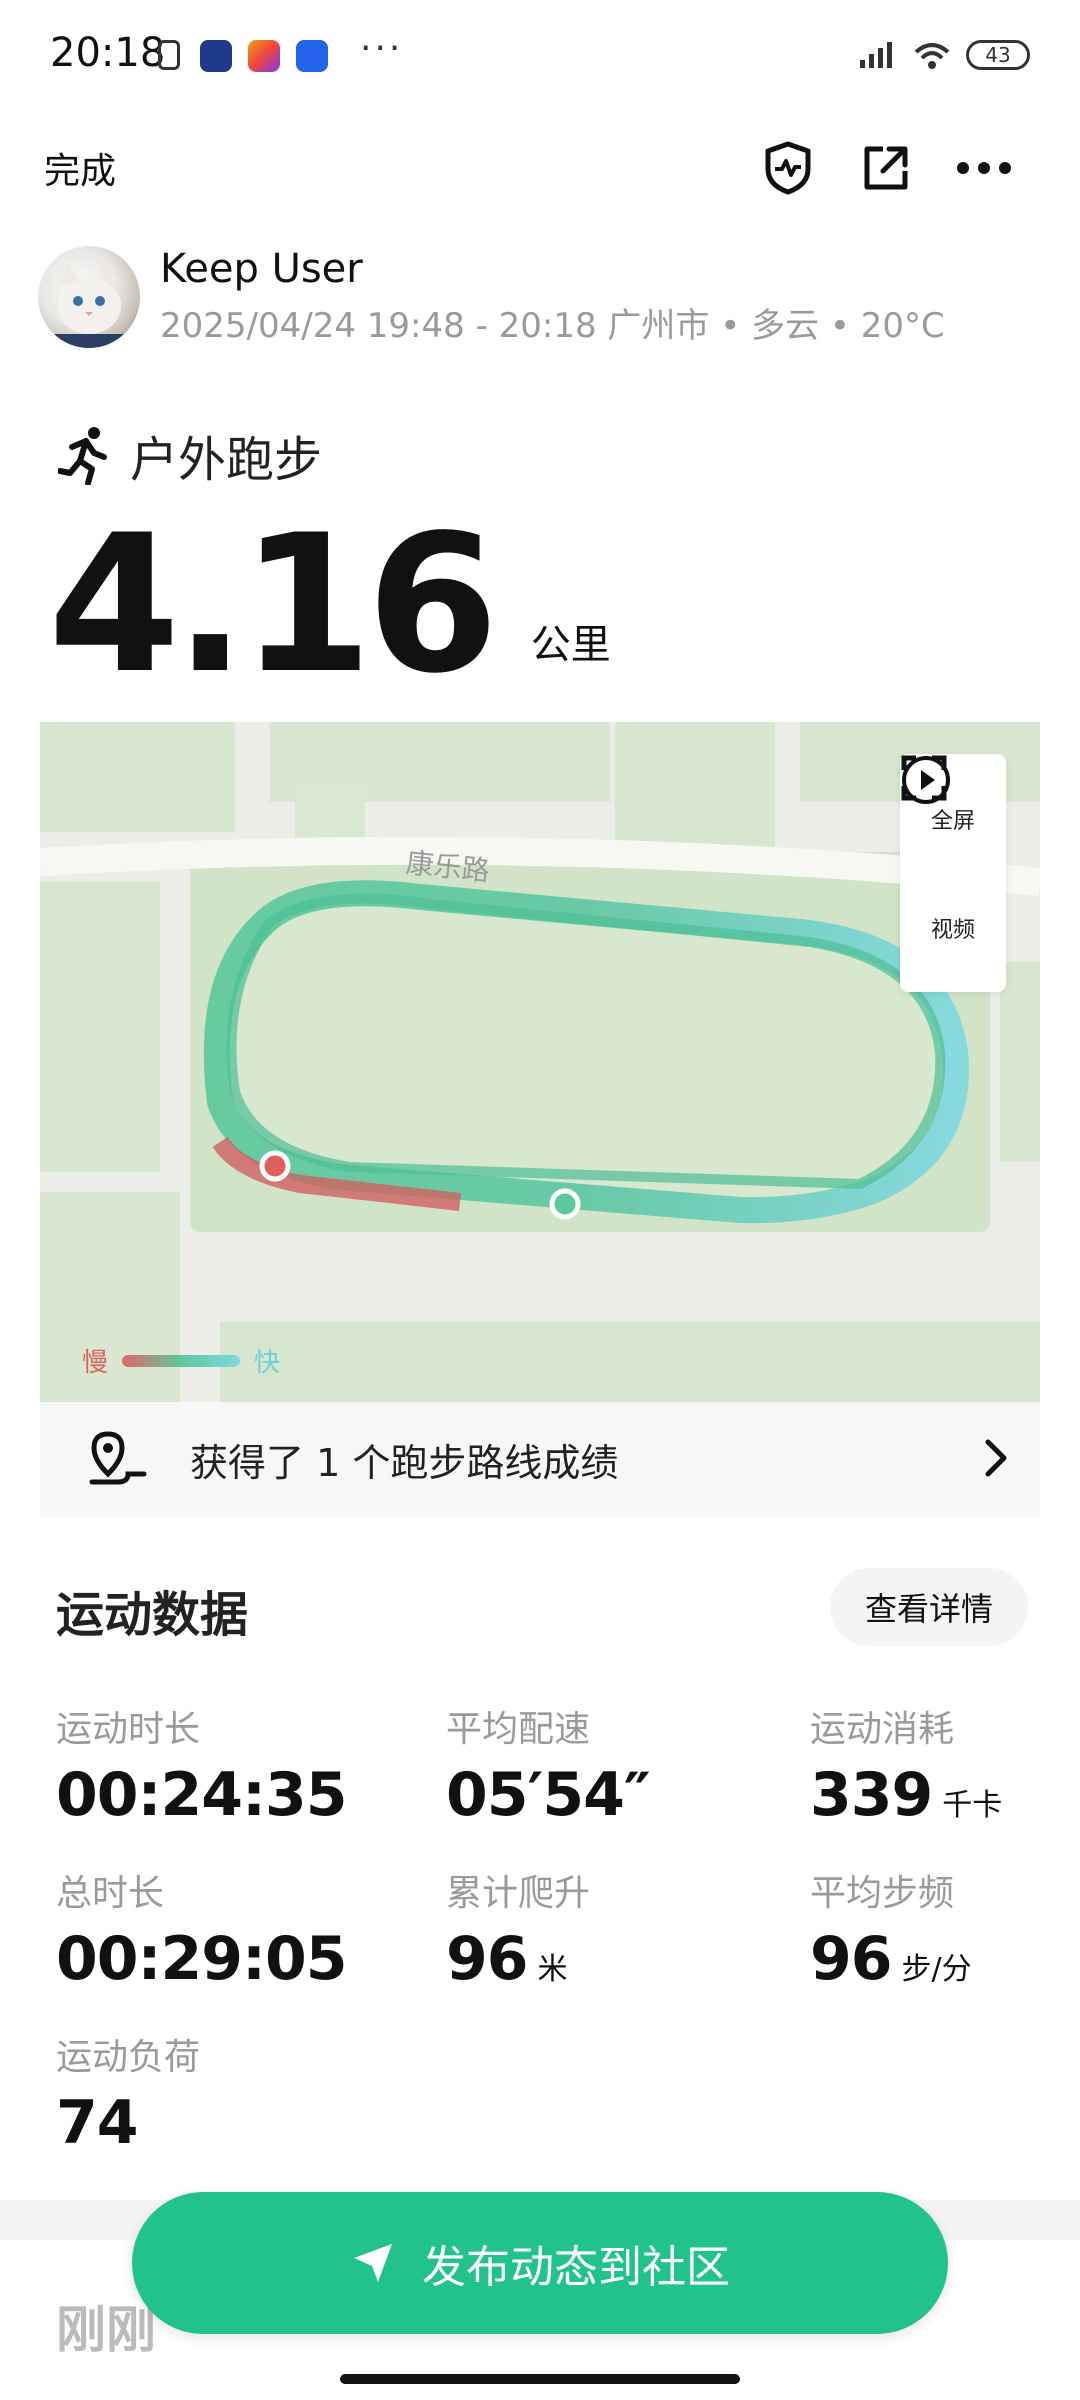 Image resolution: width=1080 pixels, height=2400 pixels. I want to click on start-point, so click(275, 1166).